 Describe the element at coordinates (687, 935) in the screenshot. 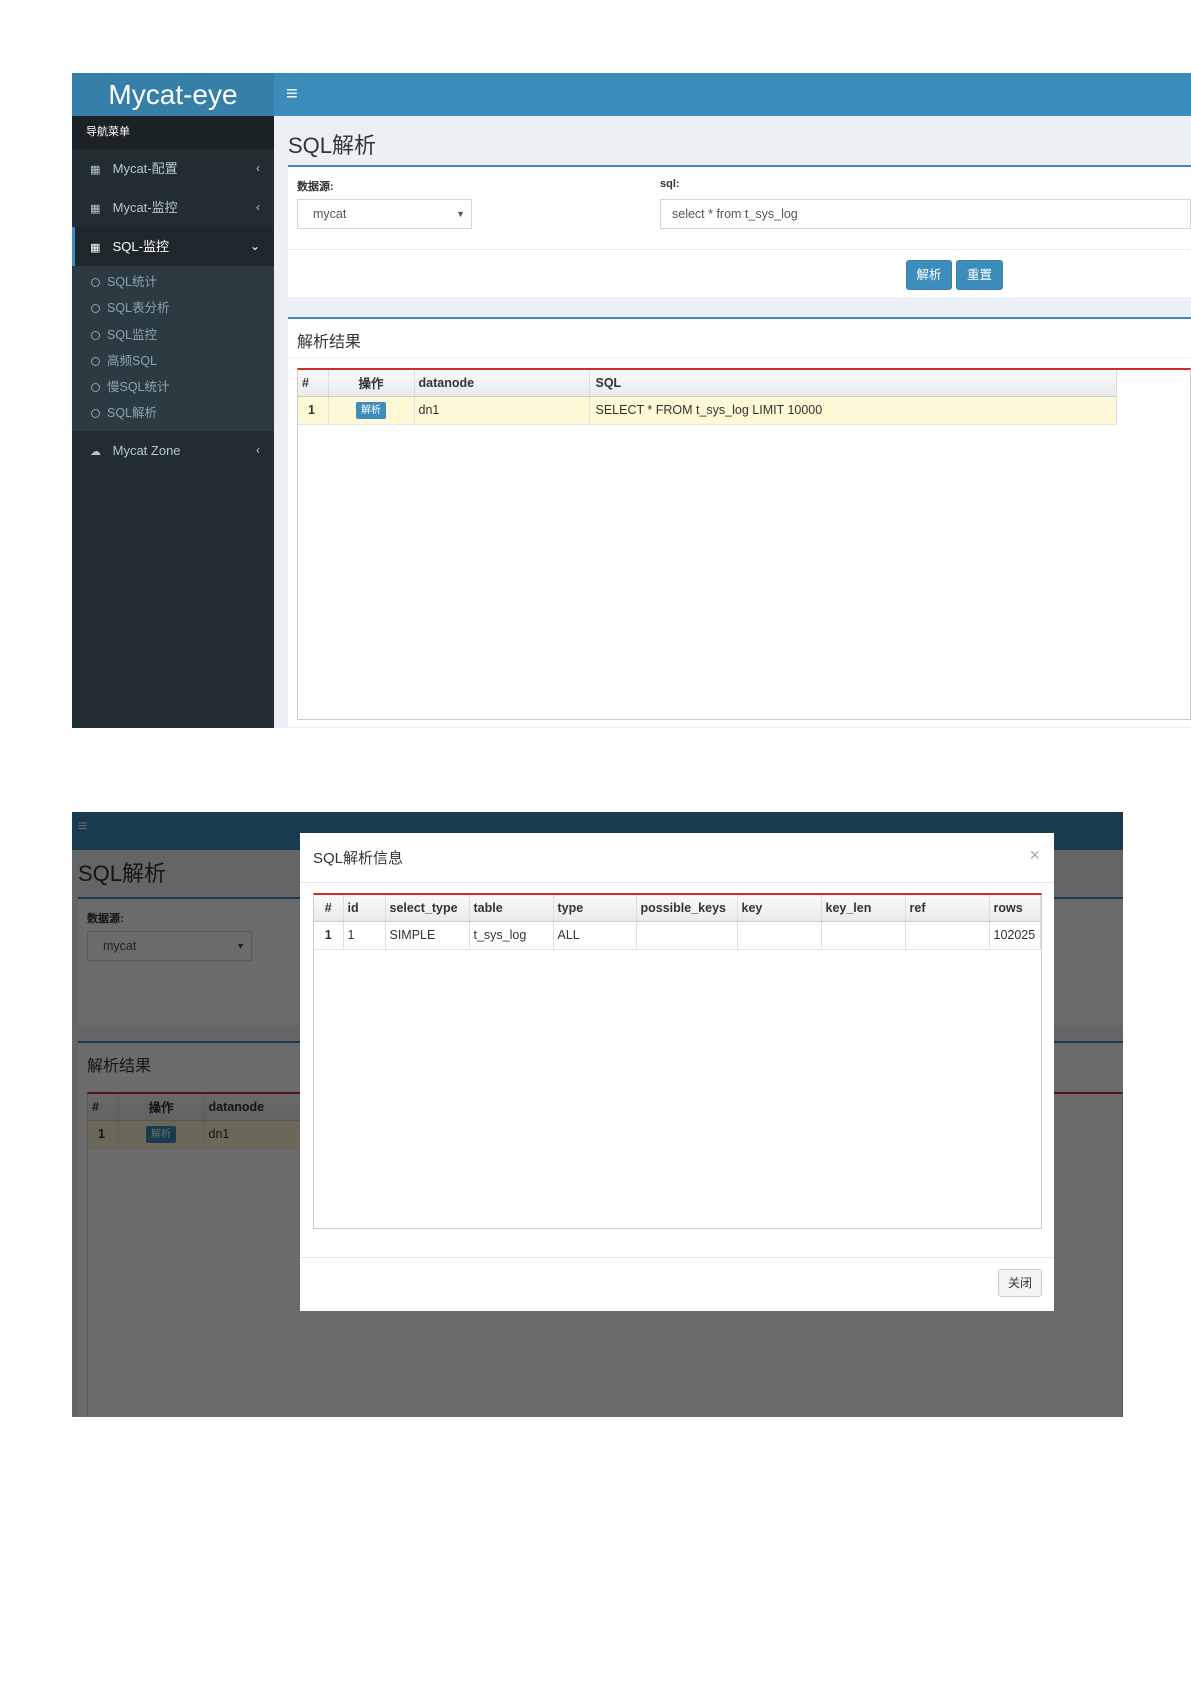

I see `cell-possible-keys` at that location.